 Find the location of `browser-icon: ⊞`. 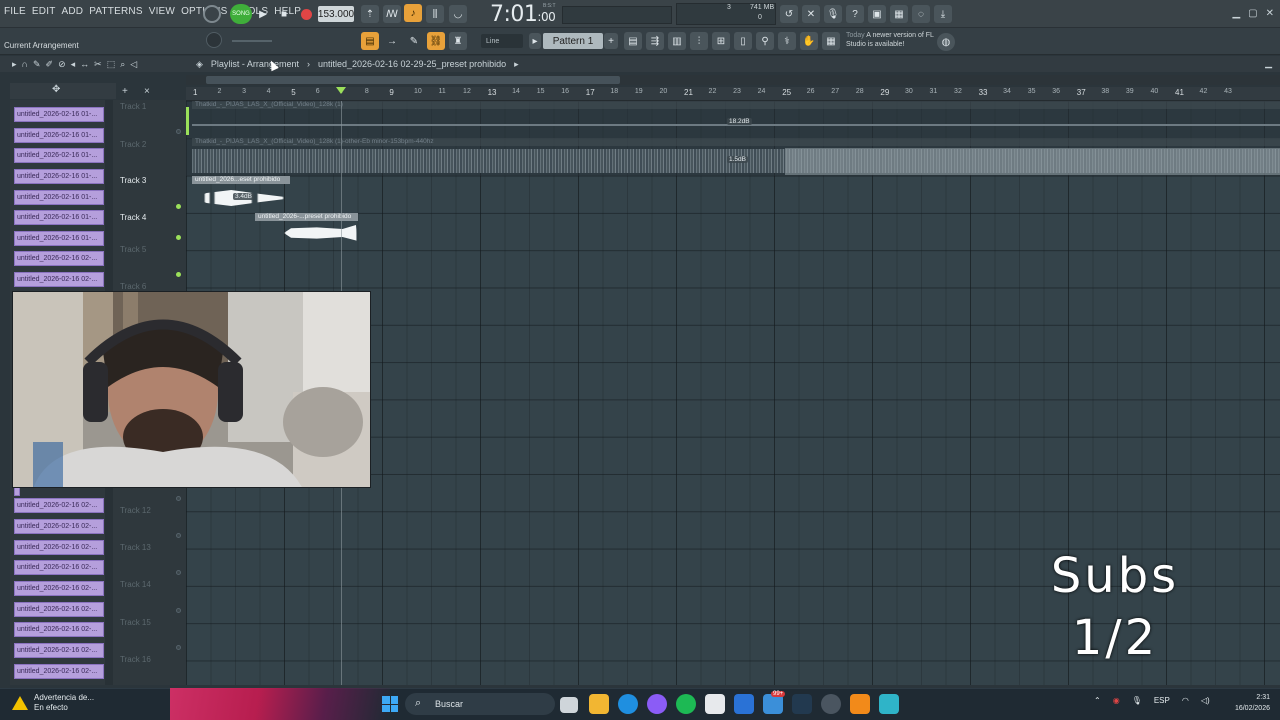

browser-icon: ⊞ is located at coordinates (721, 41).